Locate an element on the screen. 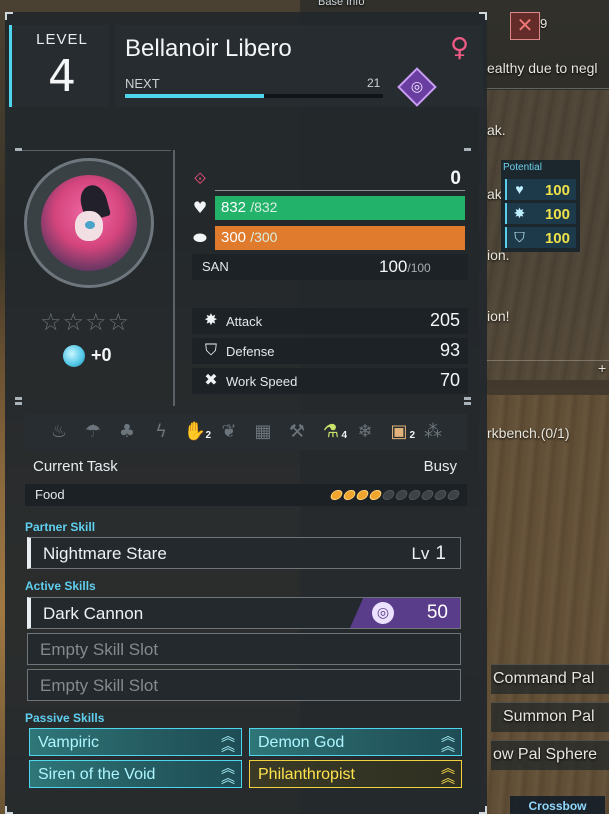 This screenshot has height=814, width=609. bg-plus: + is located at coordinates (602, 368).